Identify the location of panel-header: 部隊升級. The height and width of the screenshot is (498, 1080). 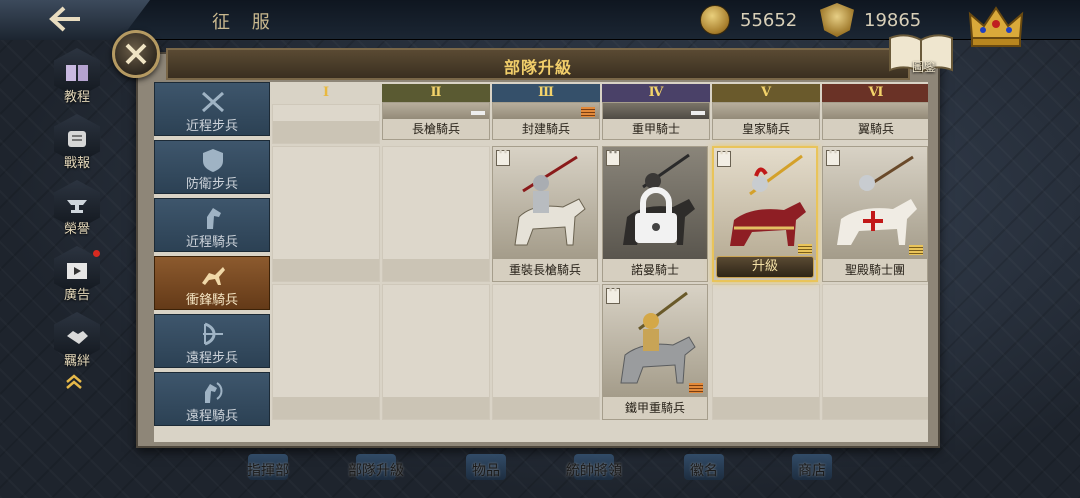
(538, 64).